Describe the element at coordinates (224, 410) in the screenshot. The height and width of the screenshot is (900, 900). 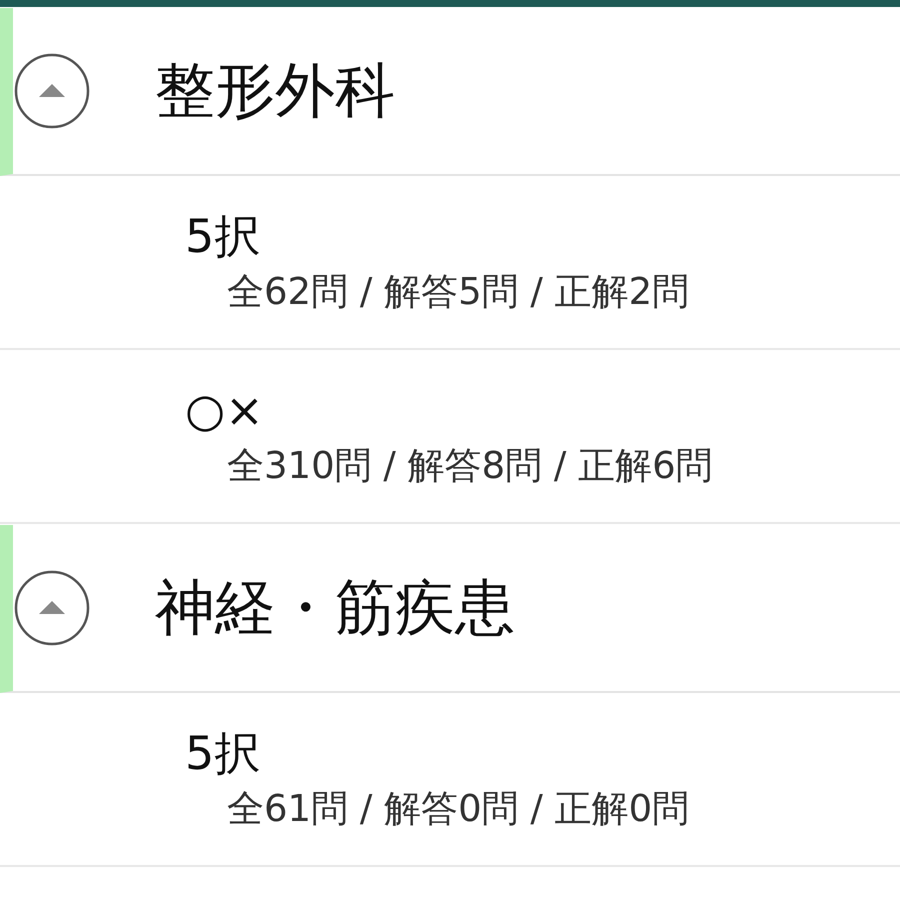
I see `quiz-type: ○×` at that location.